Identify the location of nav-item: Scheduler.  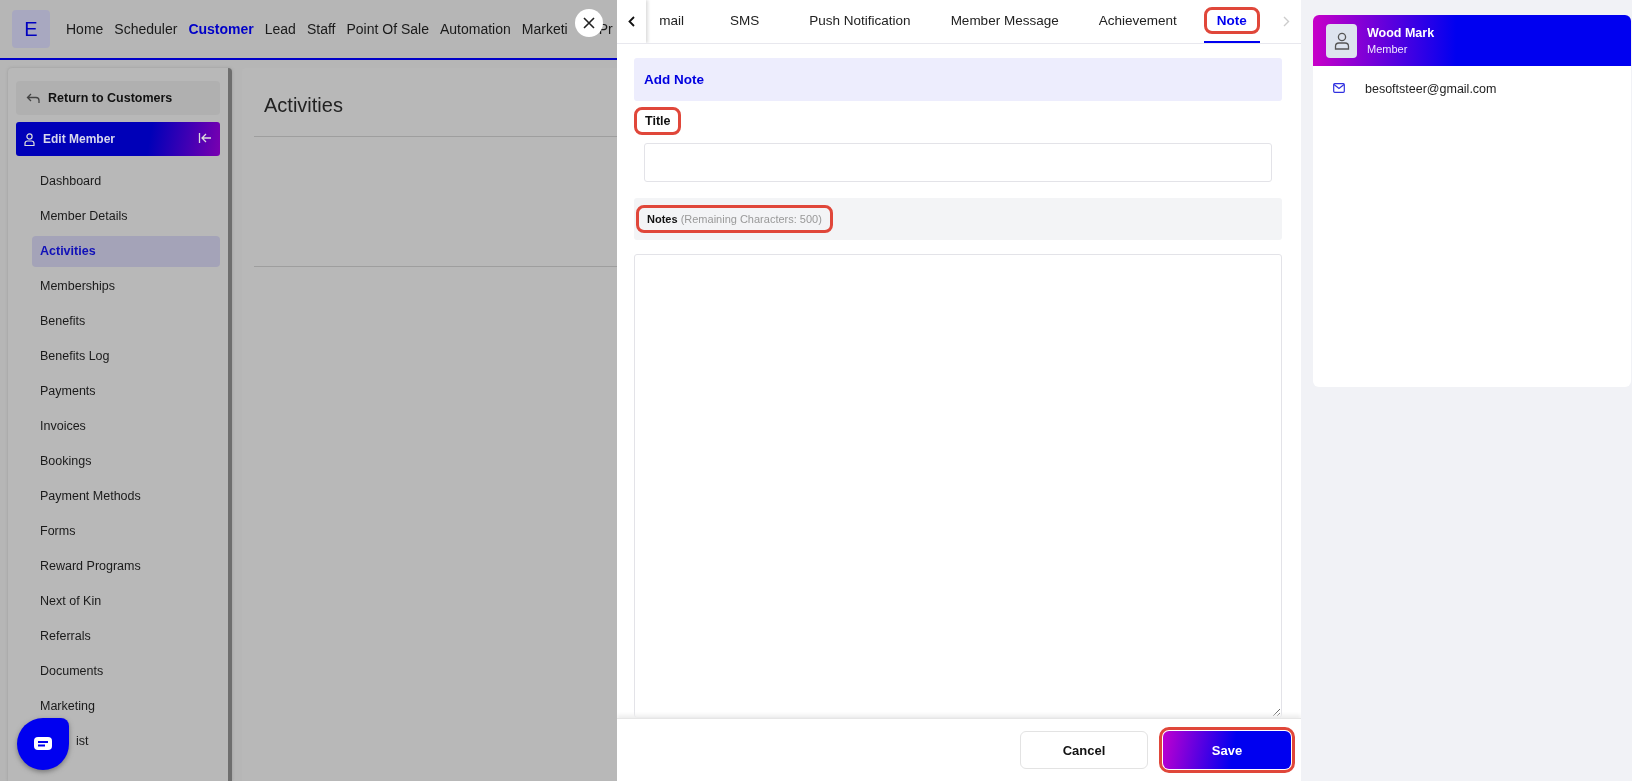
(146, 29).